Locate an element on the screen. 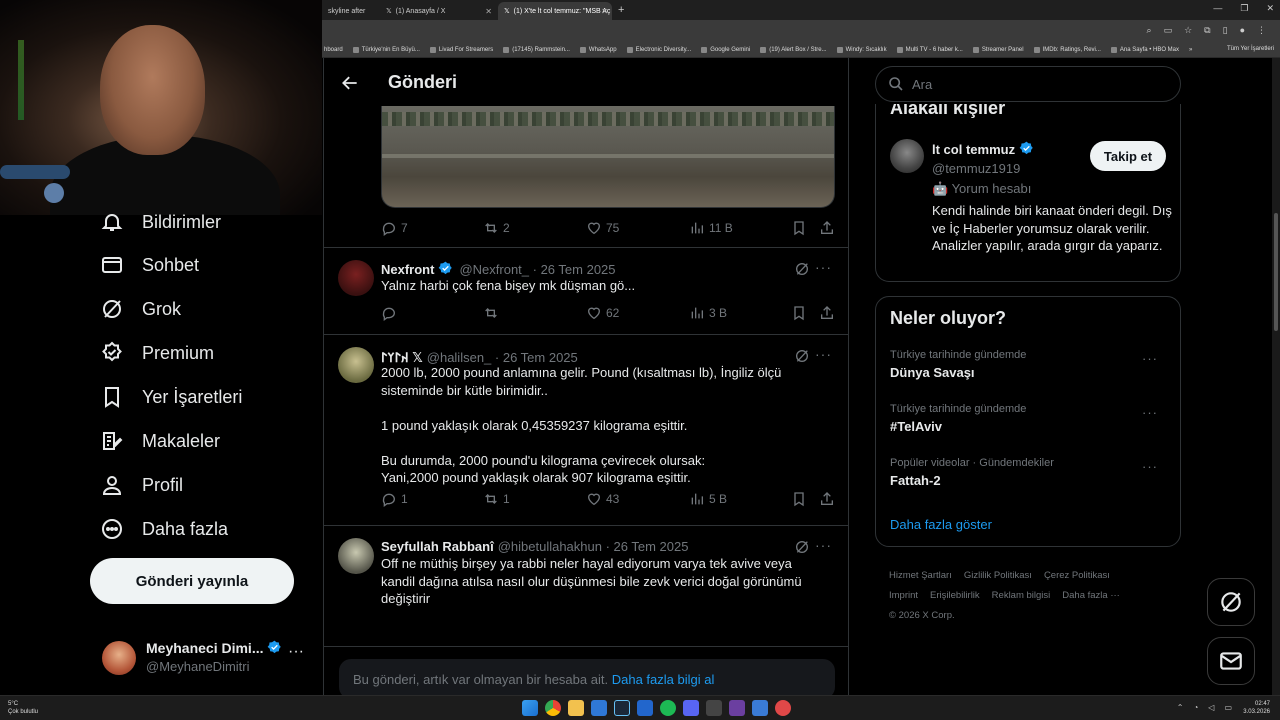 The width and height of the screenshot is (1280, 720). star-icon: ☆ is located at coordinates (1188, 30).